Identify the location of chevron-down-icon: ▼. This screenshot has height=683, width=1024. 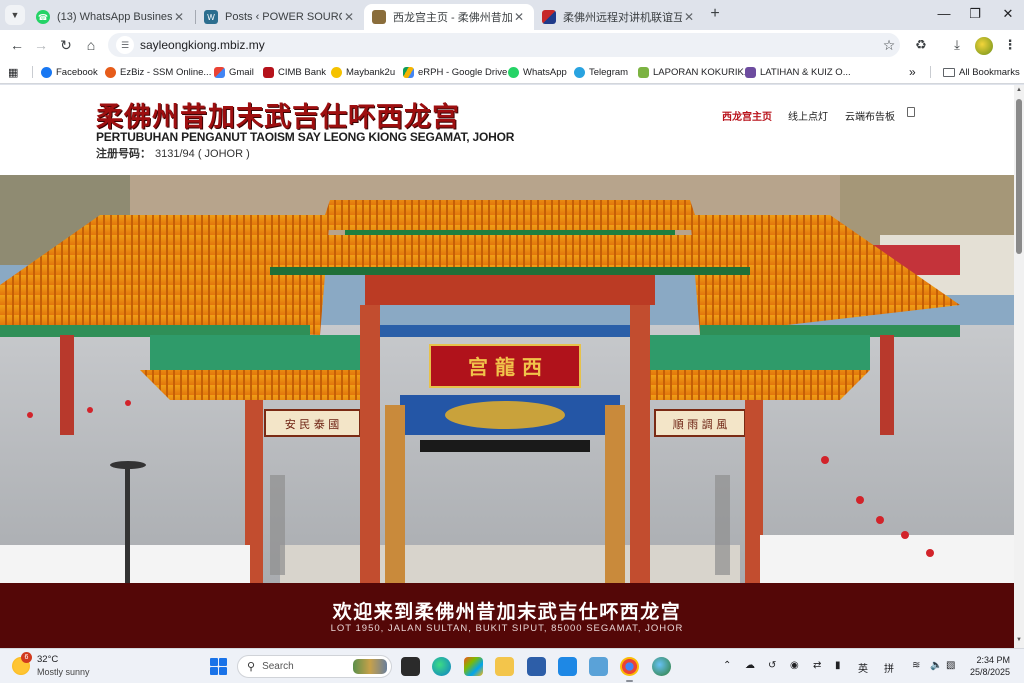
(15, 15).